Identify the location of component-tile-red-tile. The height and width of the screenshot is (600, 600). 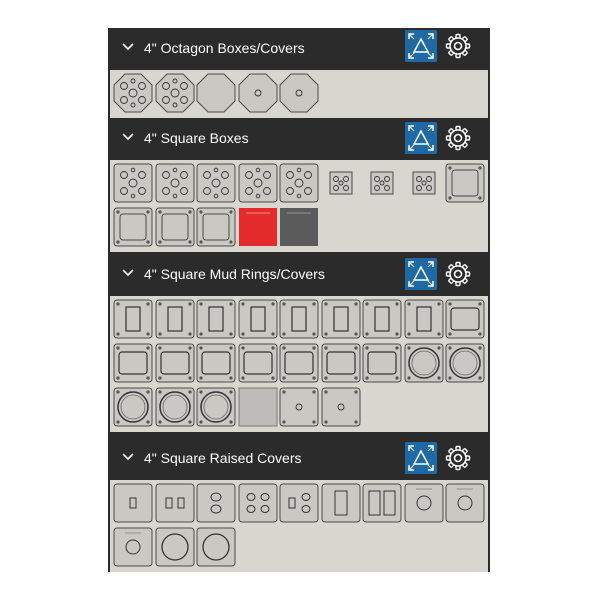
(258, 227).